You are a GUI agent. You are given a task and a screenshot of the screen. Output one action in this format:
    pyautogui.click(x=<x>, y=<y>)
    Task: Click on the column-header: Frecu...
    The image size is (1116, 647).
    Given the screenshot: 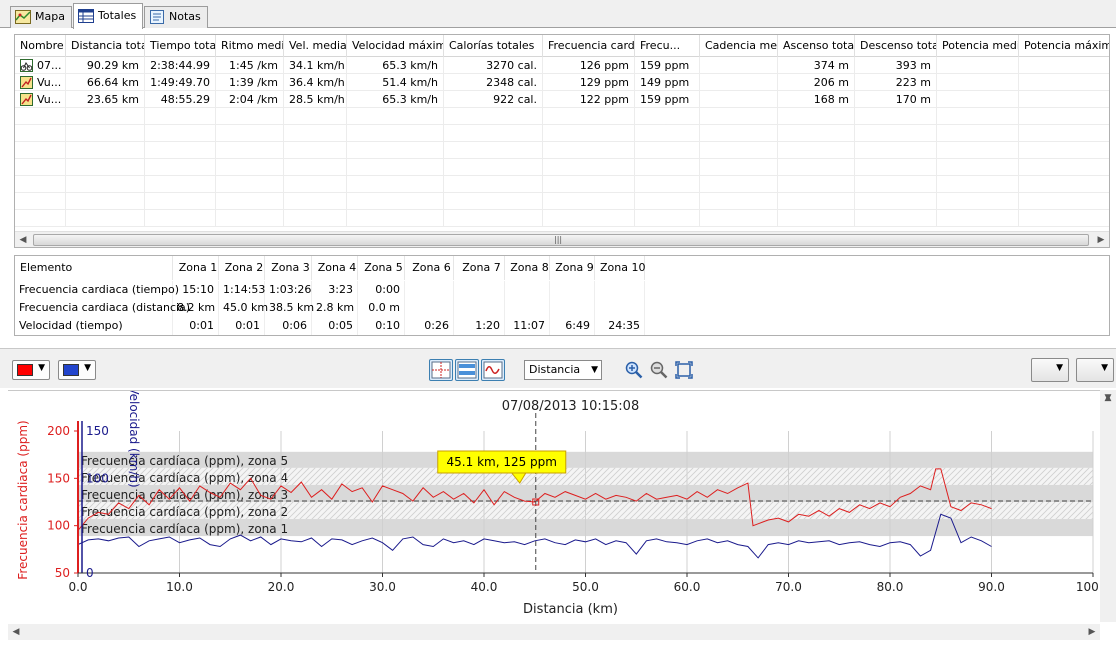 What is the action you would take?
    pyautogui.click(x=667, y=46)
    